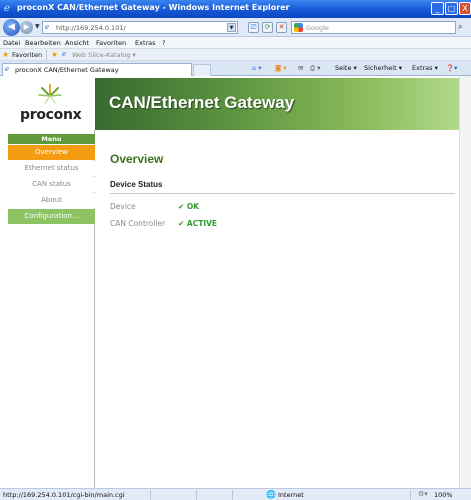 Image resolution: width=471 pixels, height=500 pixels. Describe the element at coordinates (267, 27) in the screenshot. I see `refresh-icon: ⟳` at that location.